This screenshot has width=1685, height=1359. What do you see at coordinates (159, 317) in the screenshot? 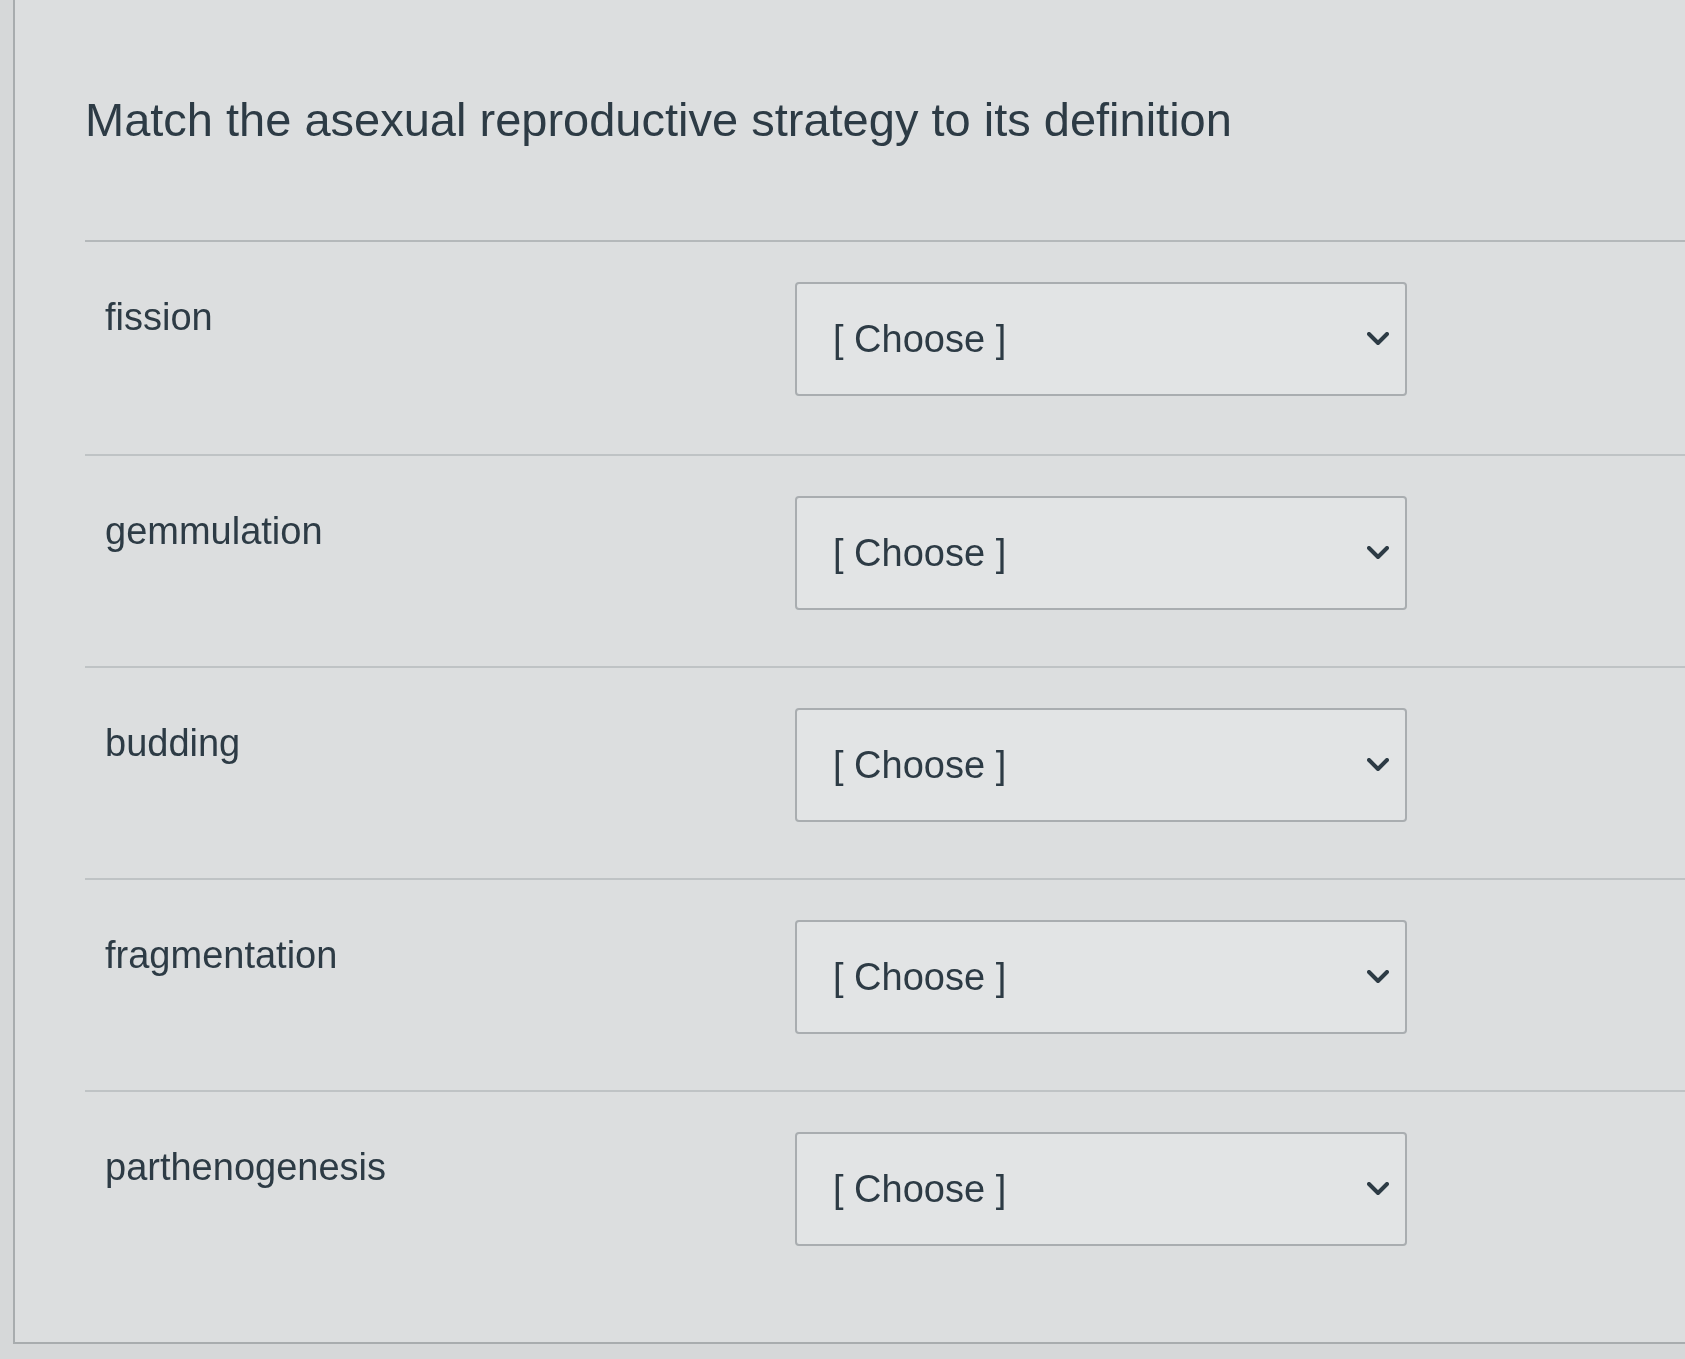
I see `term-label: fission` at bounding box center [159, 317].